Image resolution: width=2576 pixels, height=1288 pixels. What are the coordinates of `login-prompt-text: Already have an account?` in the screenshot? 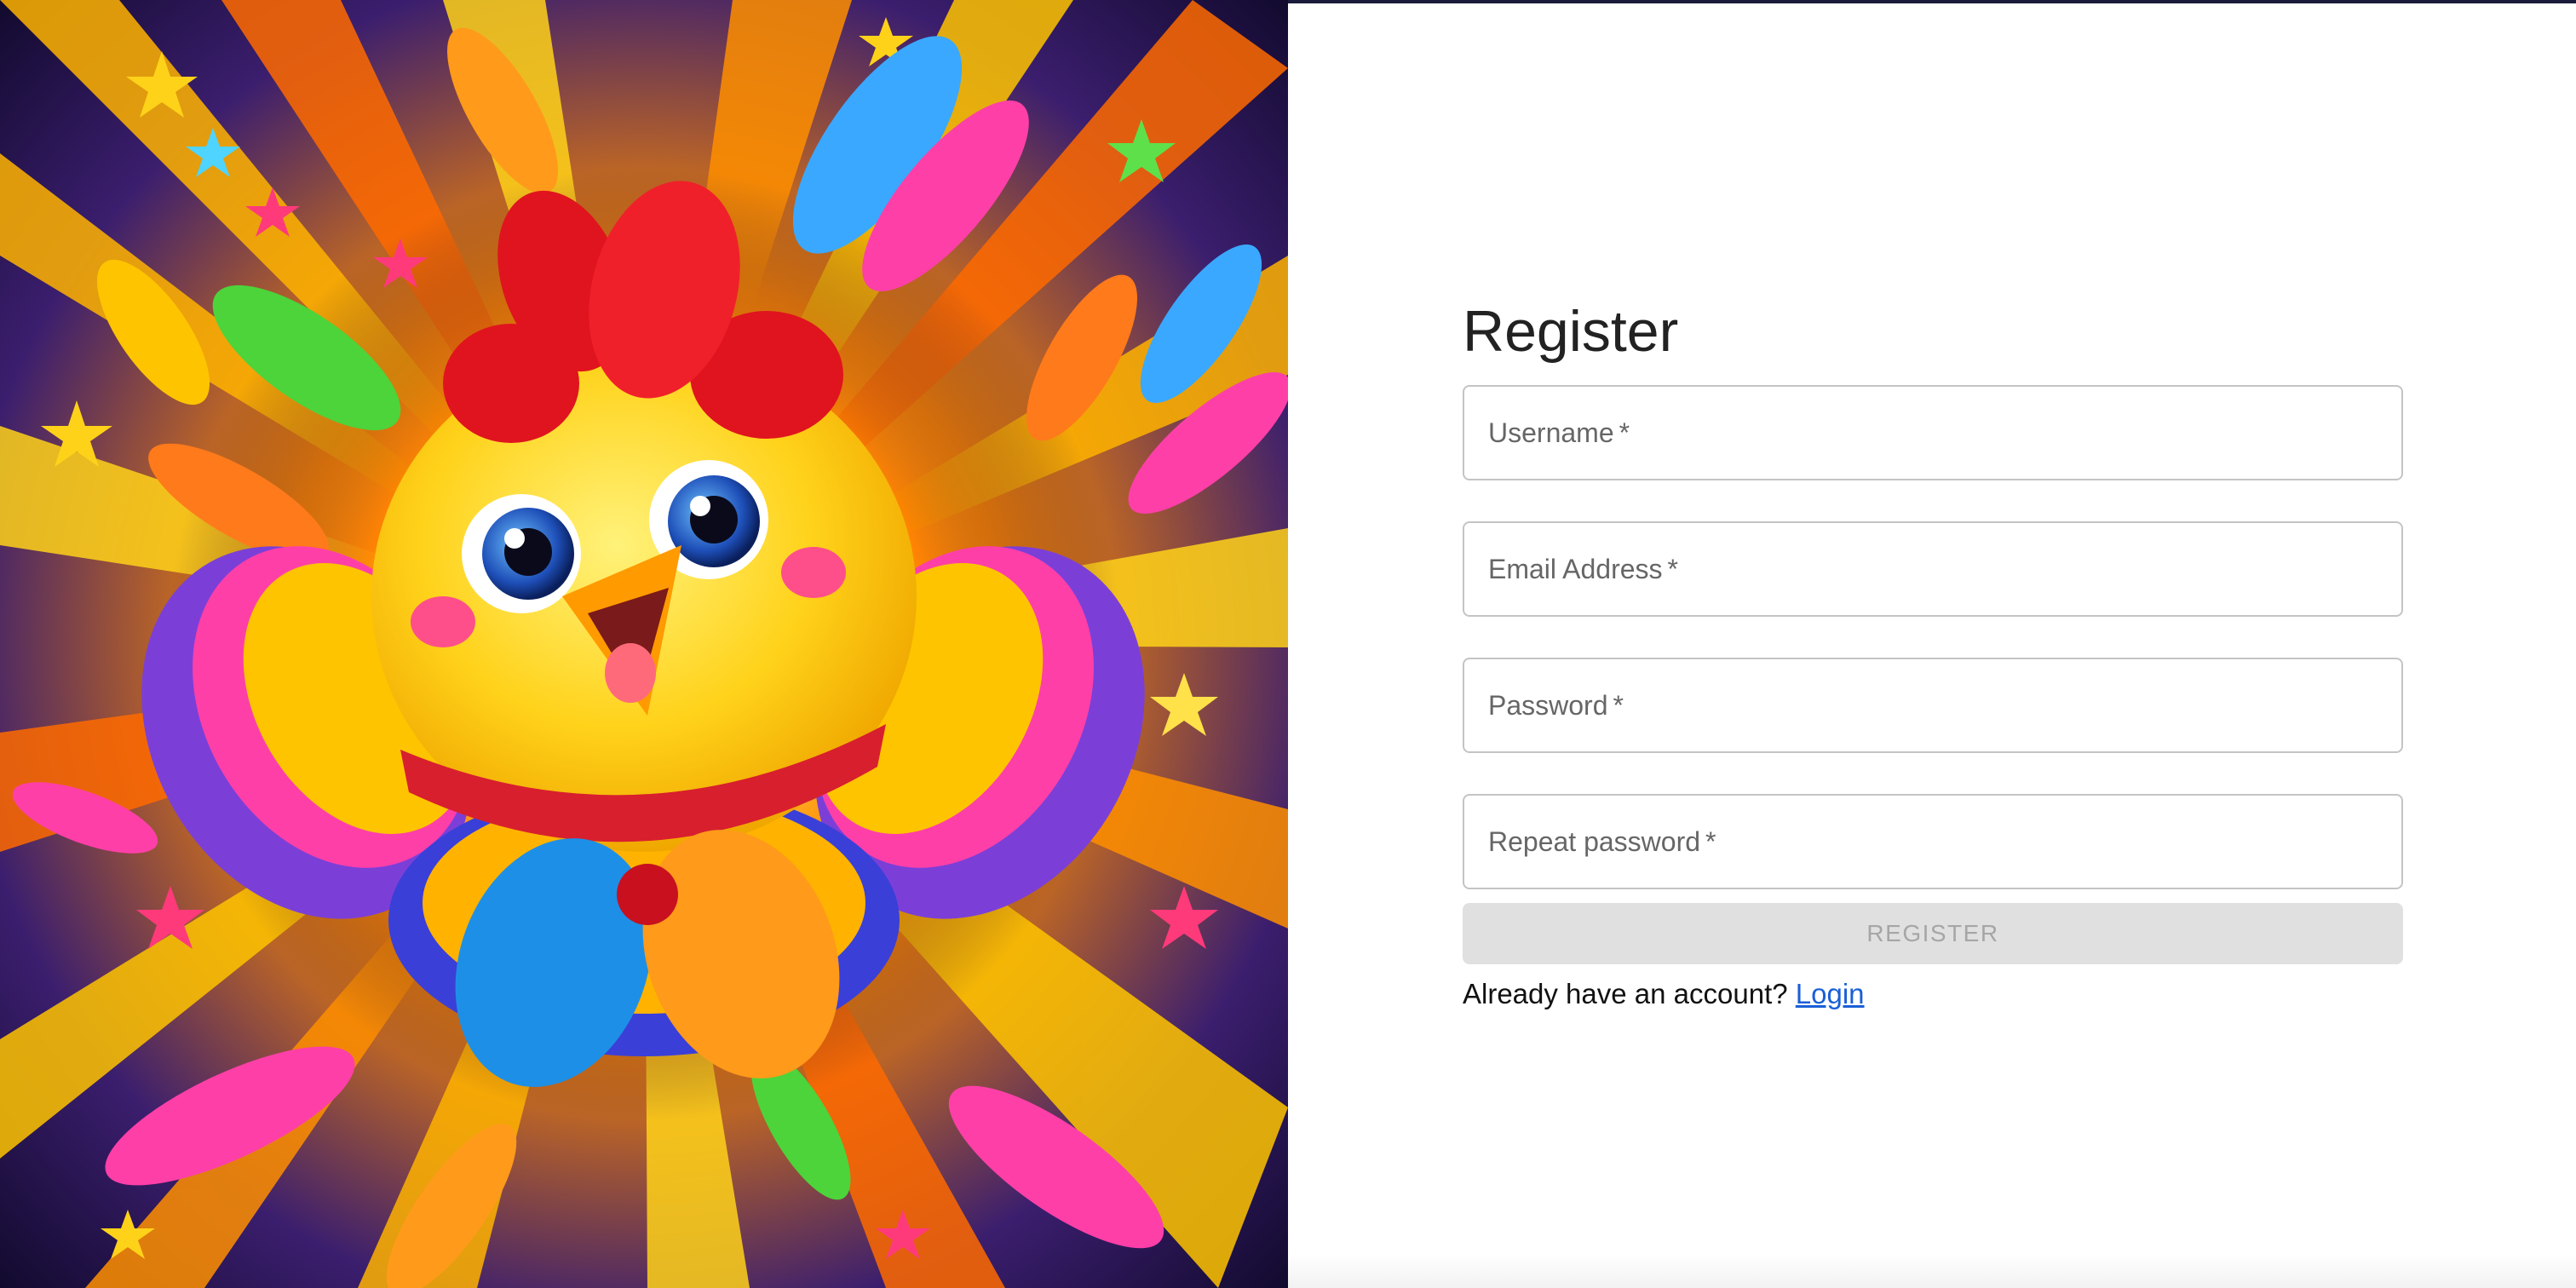 It's located at (1626, 994).